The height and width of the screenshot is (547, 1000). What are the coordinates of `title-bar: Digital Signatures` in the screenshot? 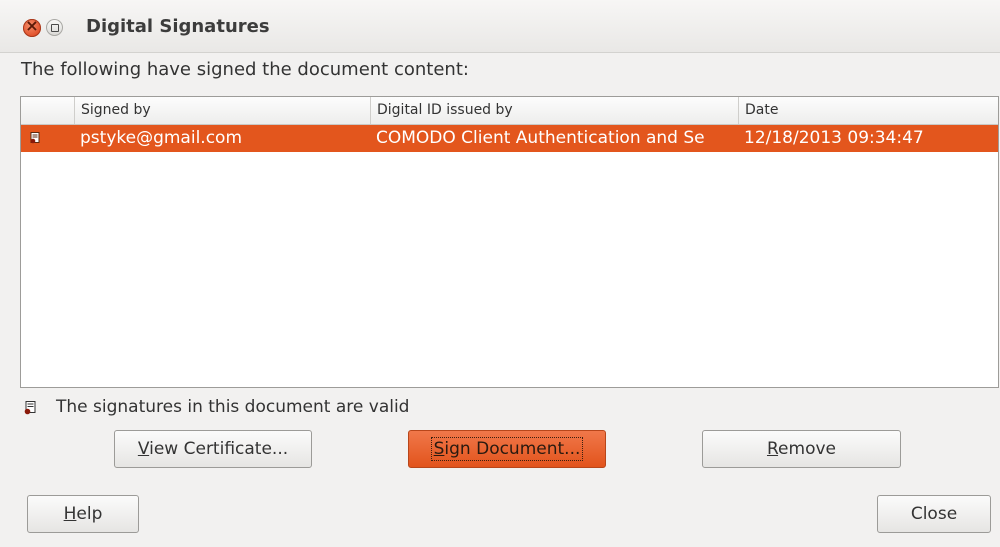 It's located at (500, 26).